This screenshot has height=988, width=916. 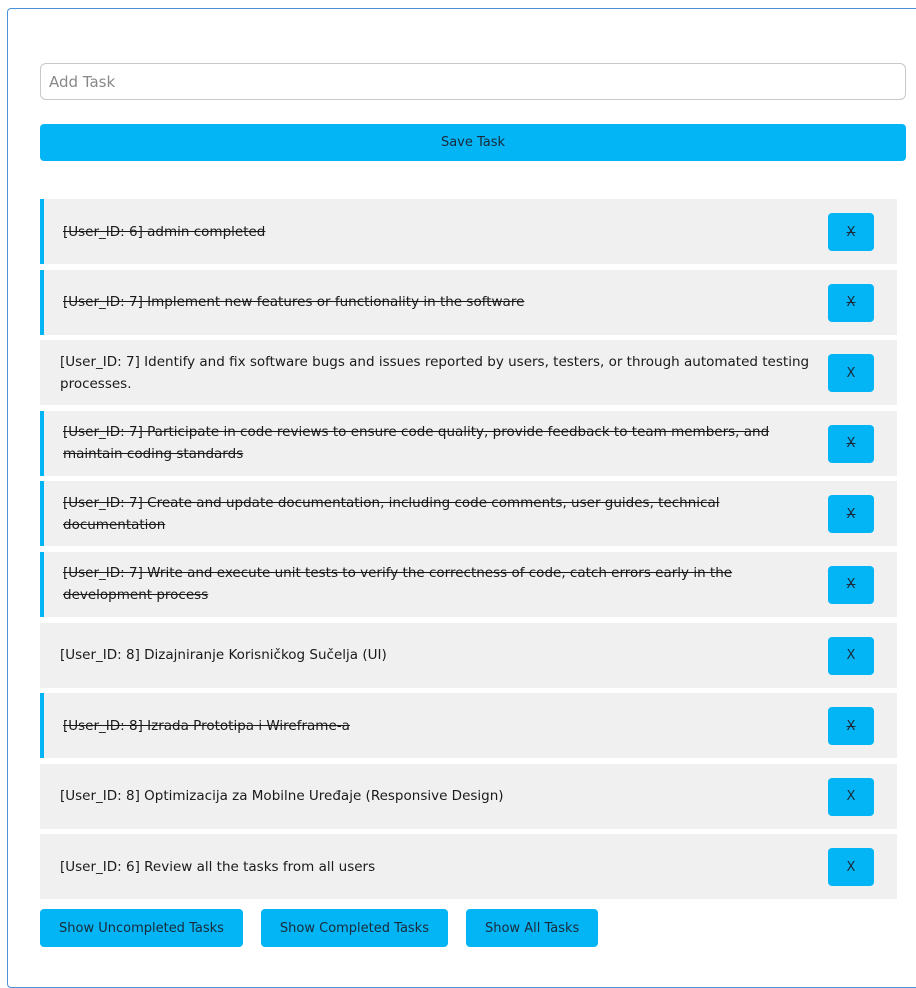 I want to click on save-task-button: Save Task, so click(x=473, y=142).